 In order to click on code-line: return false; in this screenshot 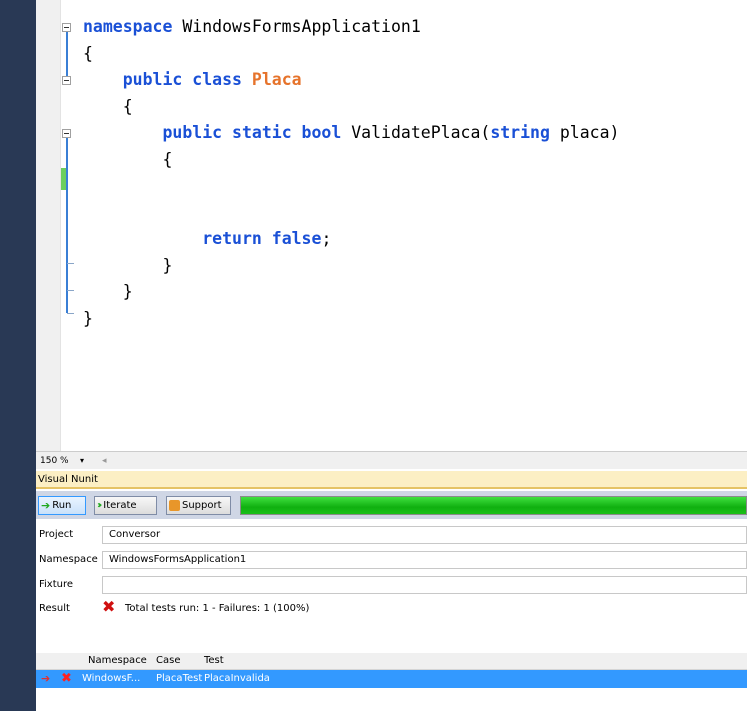, I will do `click(351, 239)`.